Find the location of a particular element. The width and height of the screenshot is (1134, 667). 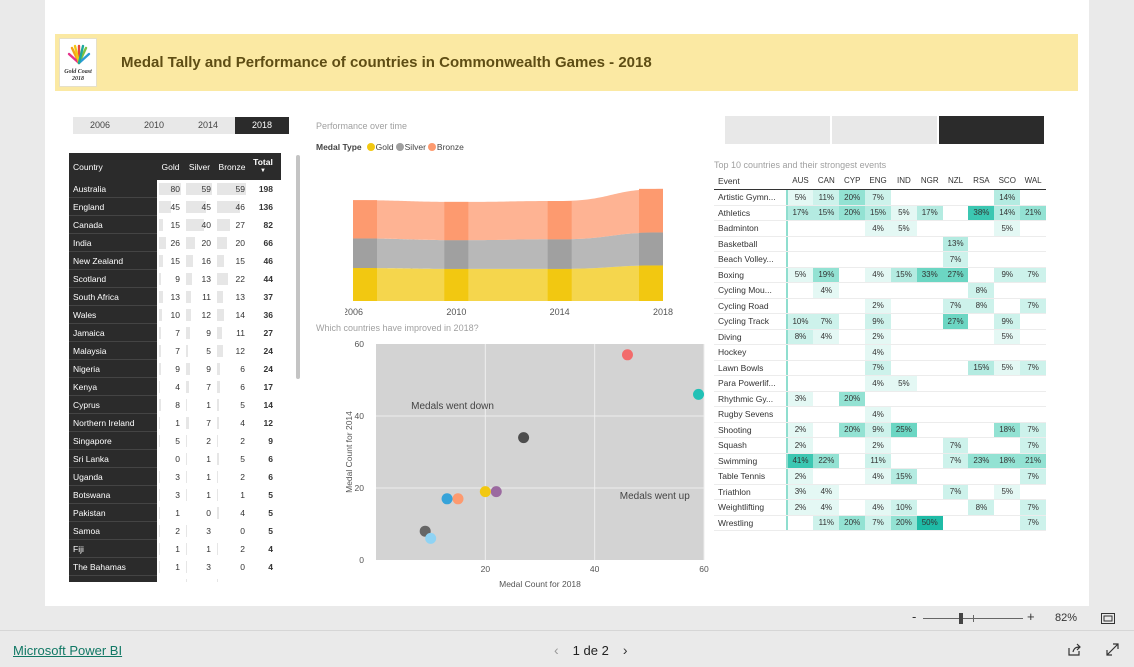

table-row: The Bahamas 1 3 0 4 is located at coordinates (175, 567).